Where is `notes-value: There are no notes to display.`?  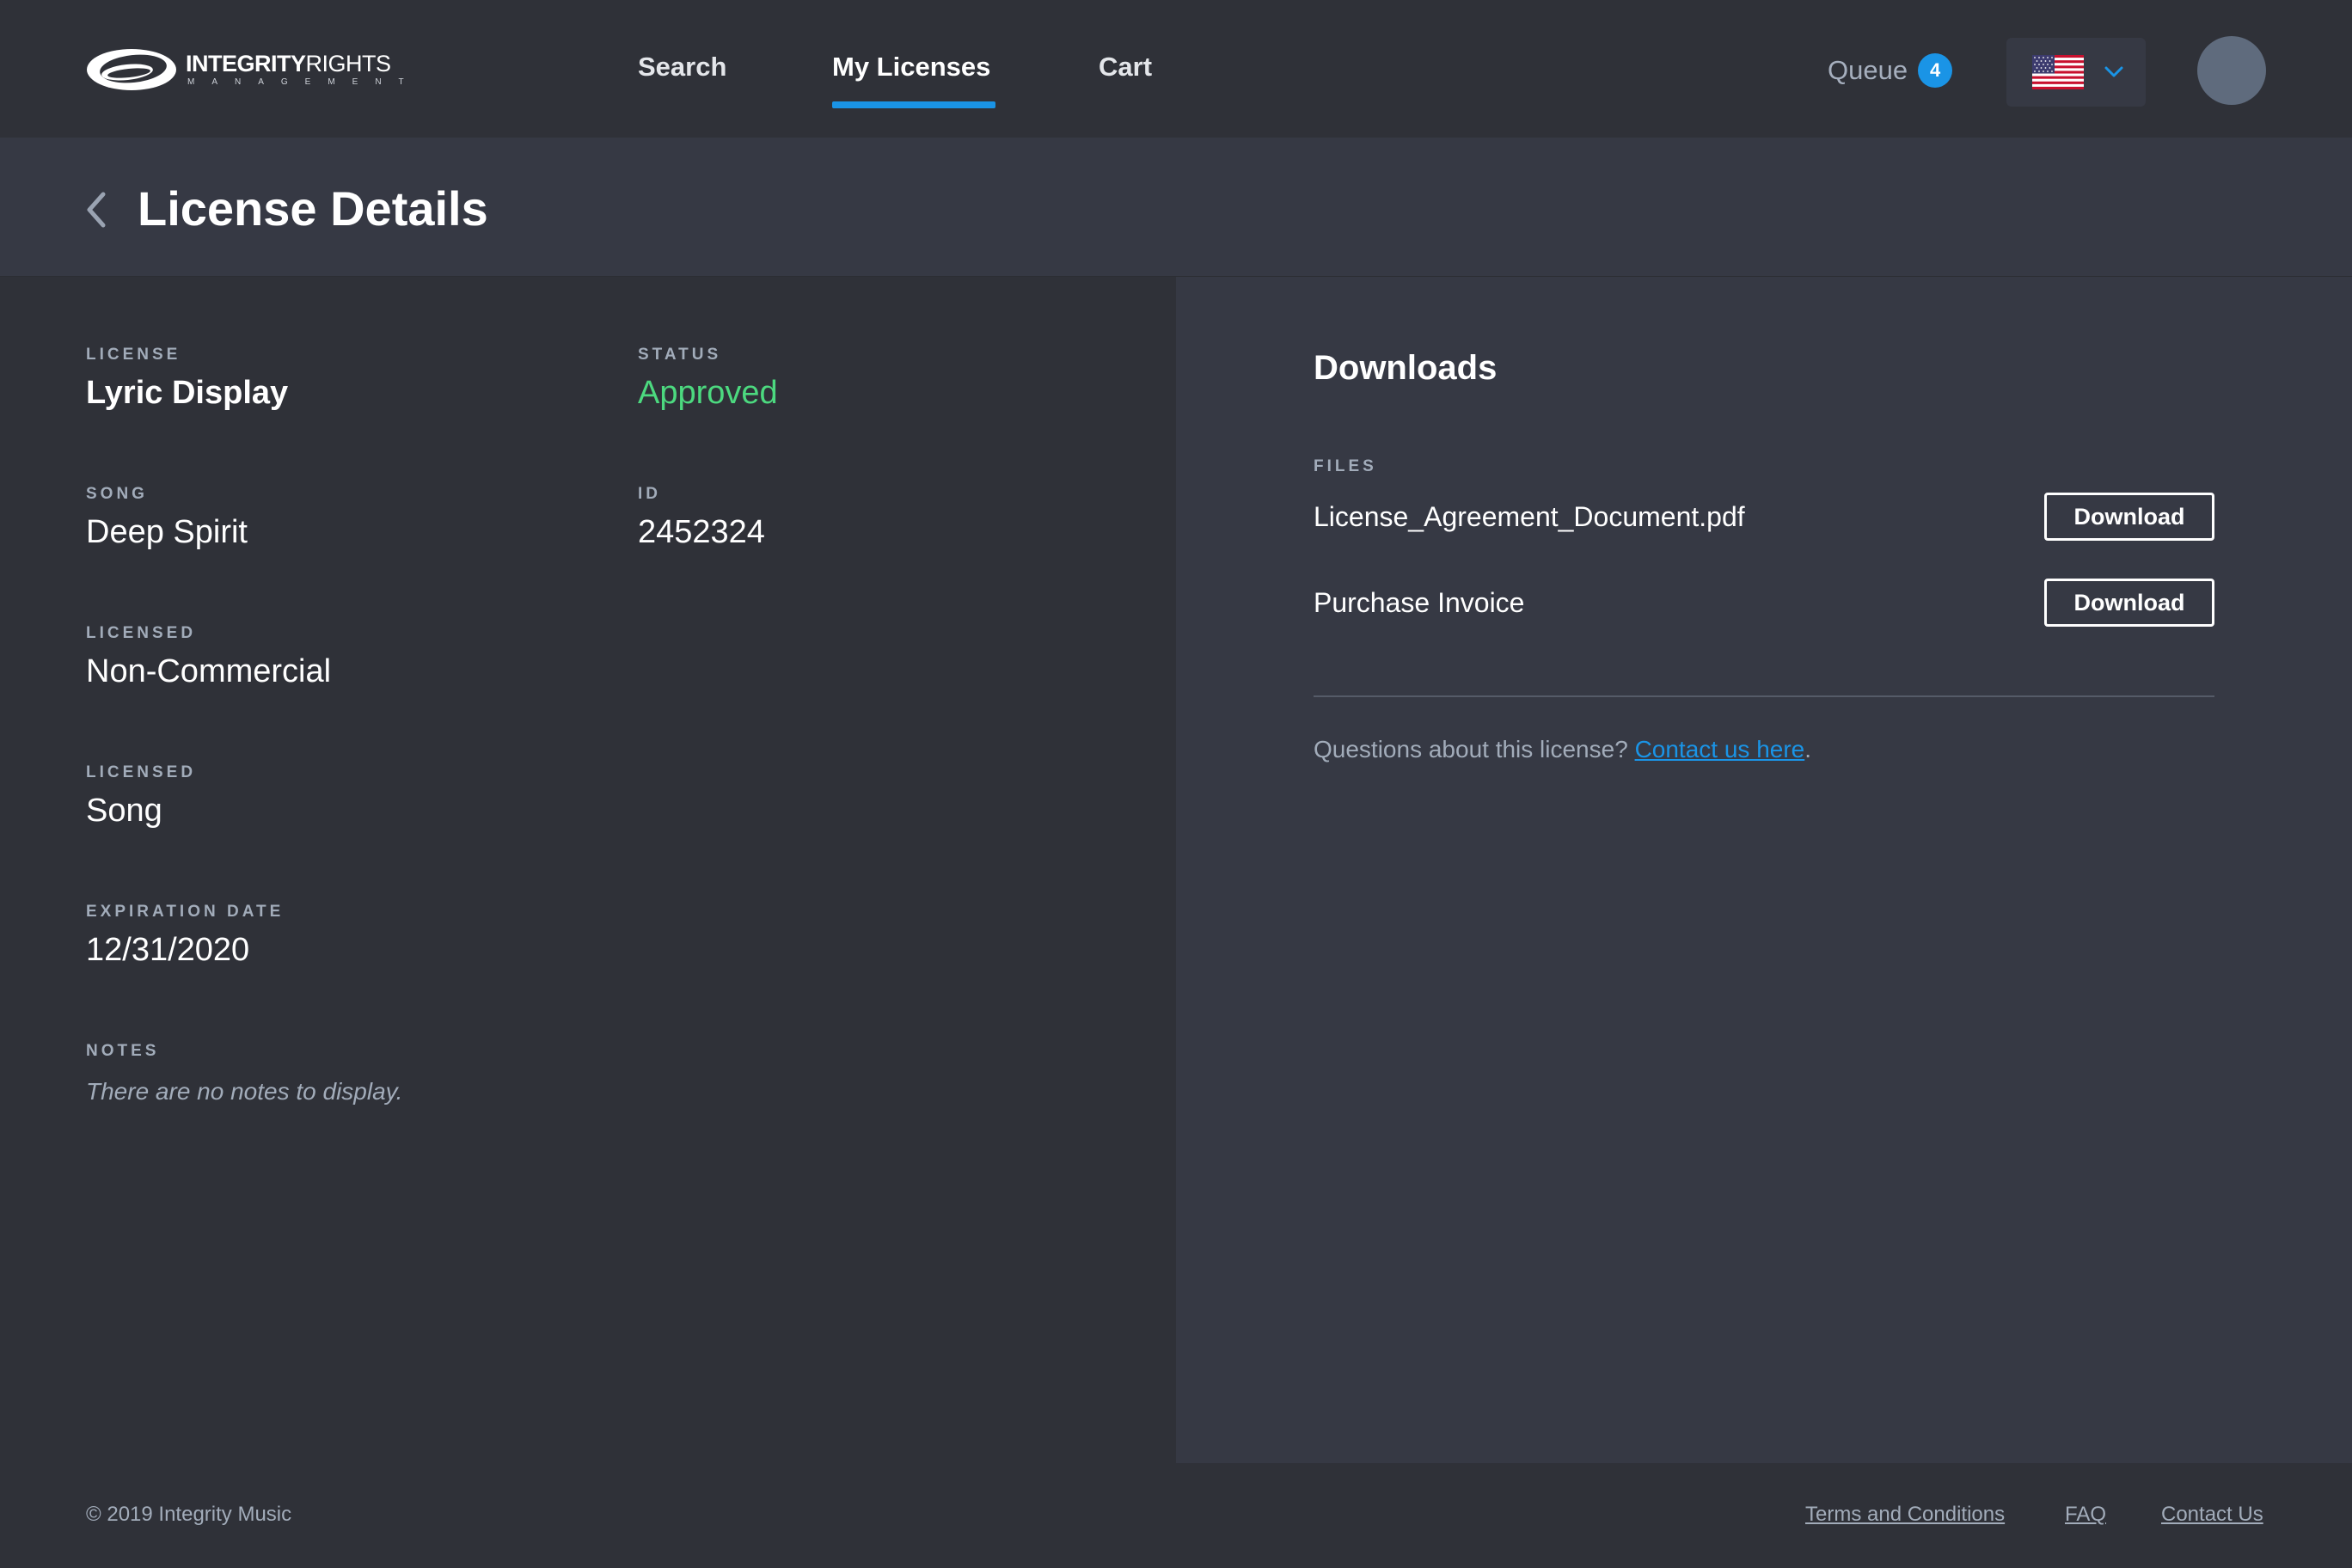
notes-value: There are no notes to display. is located at coordinates (244, 1091).